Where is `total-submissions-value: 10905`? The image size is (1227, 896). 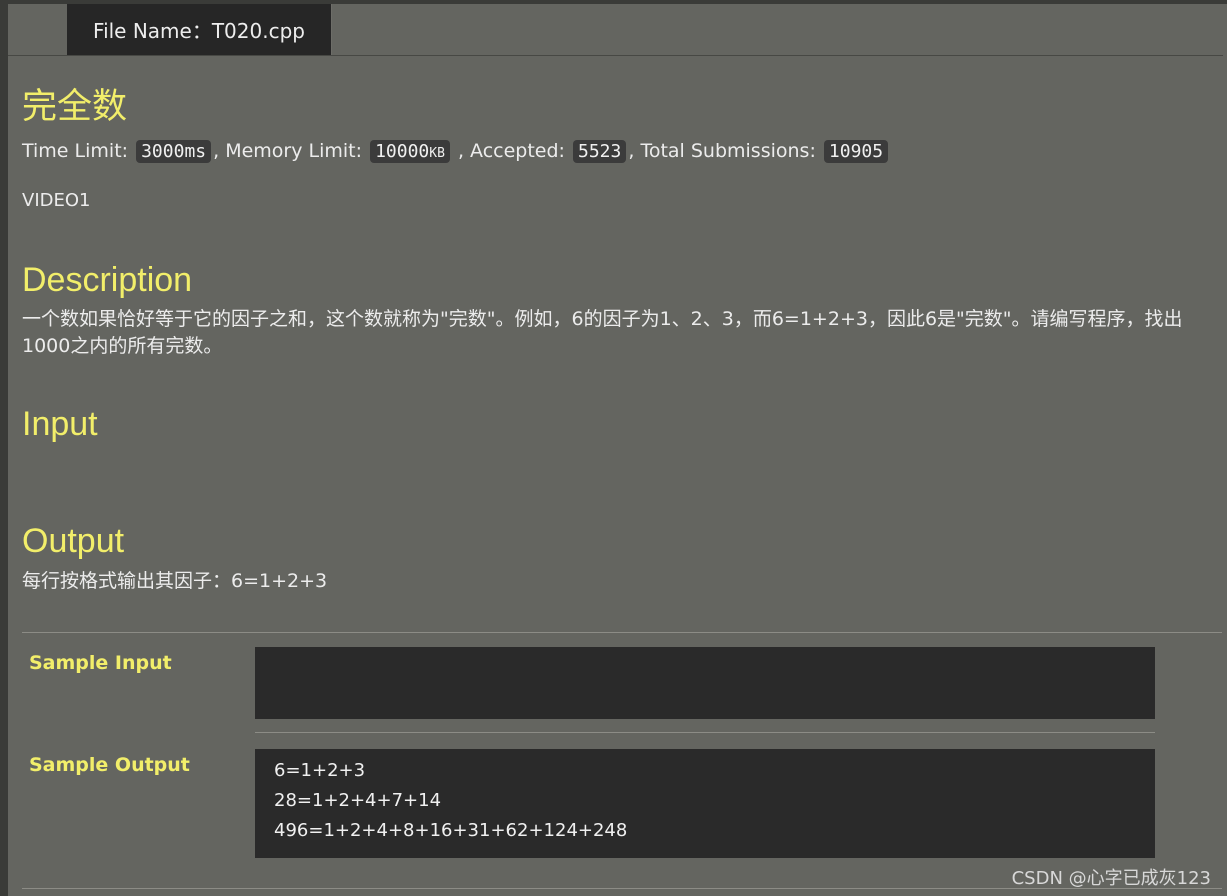 total-submissions-value: 10905 is located at coordinates (856, 151).